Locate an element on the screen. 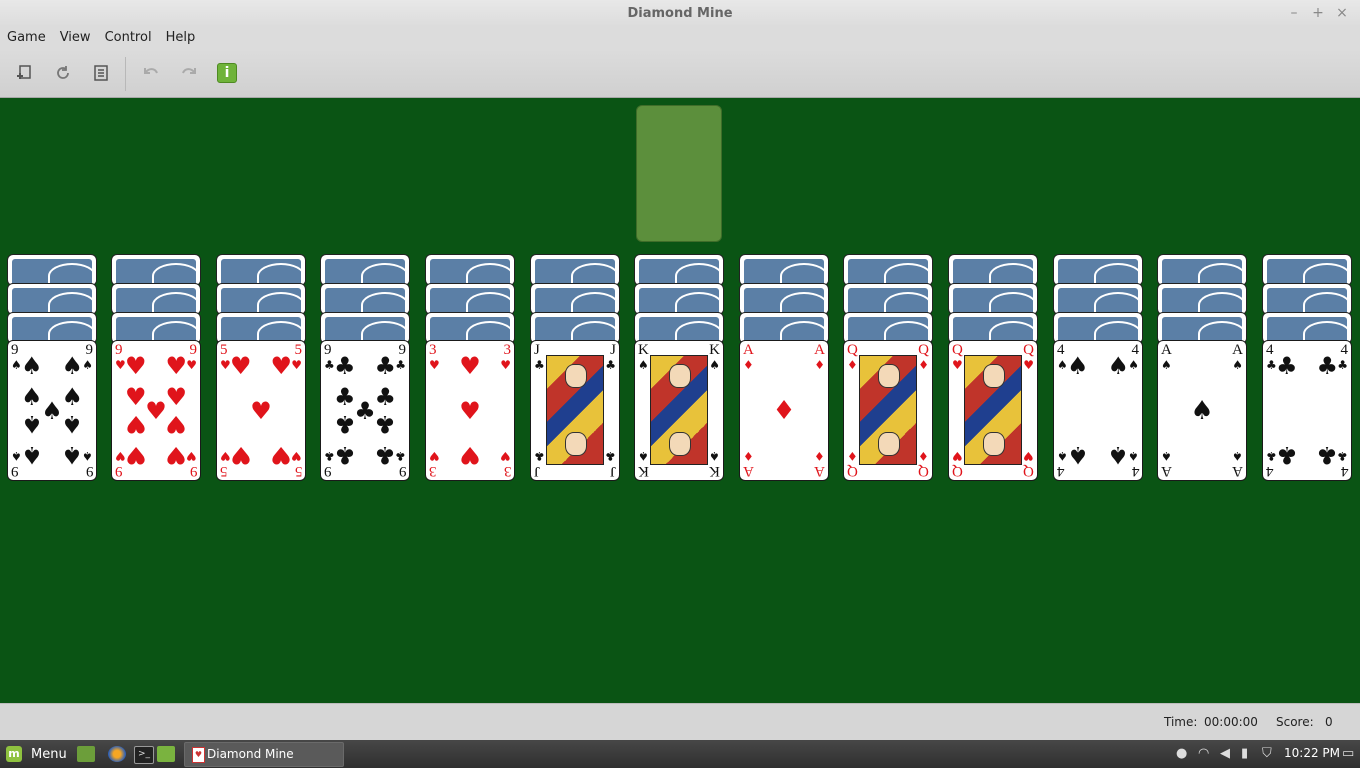  face-up-card: 4 ♣ 4 ♣ 4 ♣ 4 ♣ ♣ ♣ ♣ ♣ is located at coordinates (1307, 410).